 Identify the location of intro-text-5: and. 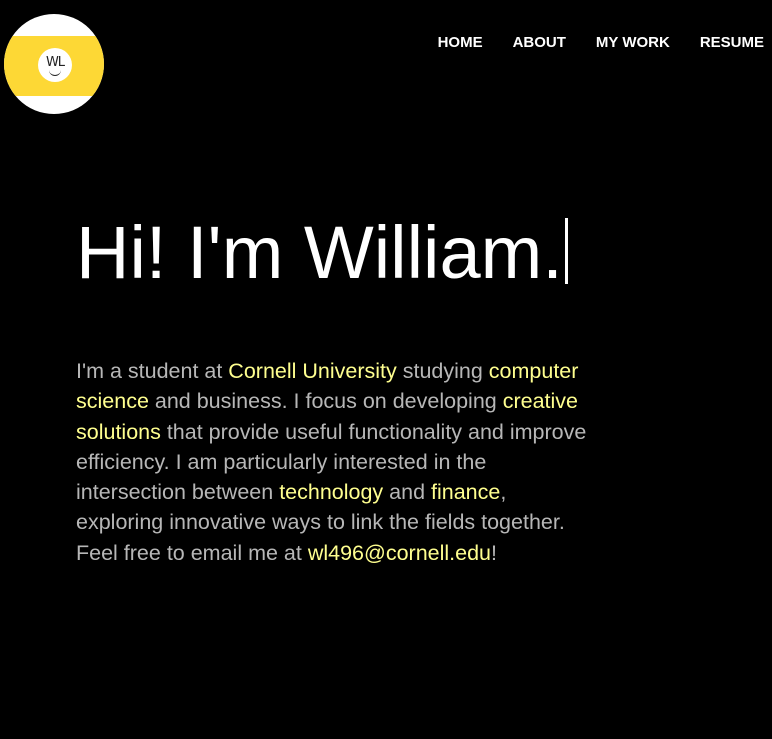
(407, 492).